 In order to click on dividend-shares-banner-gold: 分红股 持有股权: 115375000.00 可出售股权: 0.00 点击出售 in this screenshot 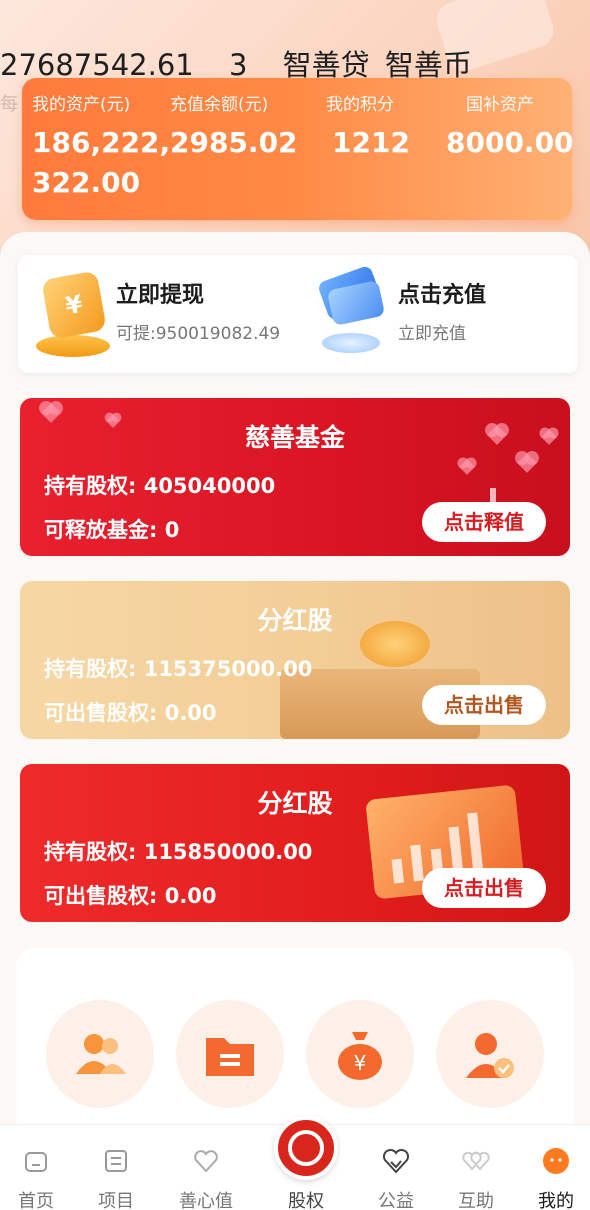, I will do `click(295, 660)`.